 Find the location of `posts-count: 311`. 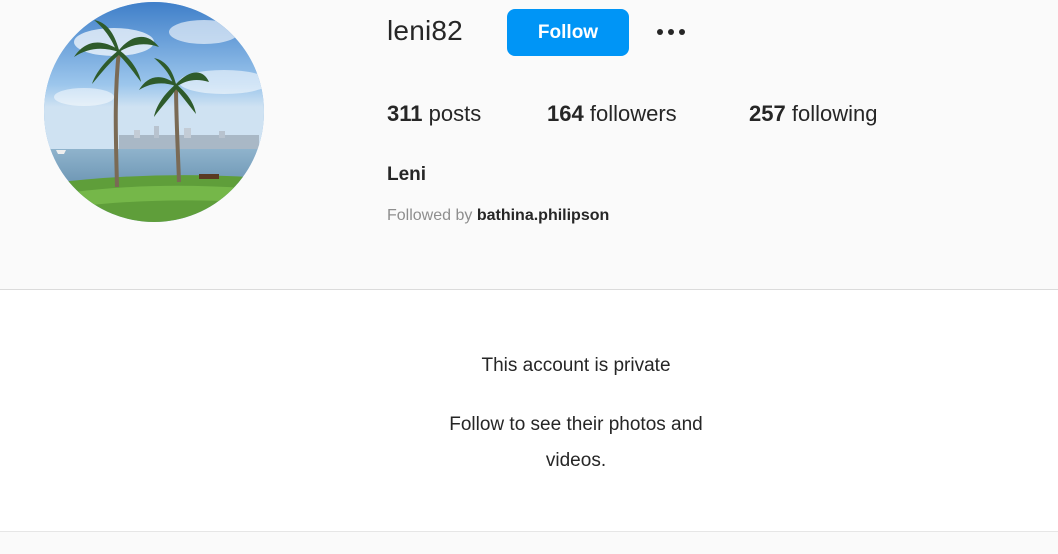

posts-count: 311 is located at coordinates (405, 113).